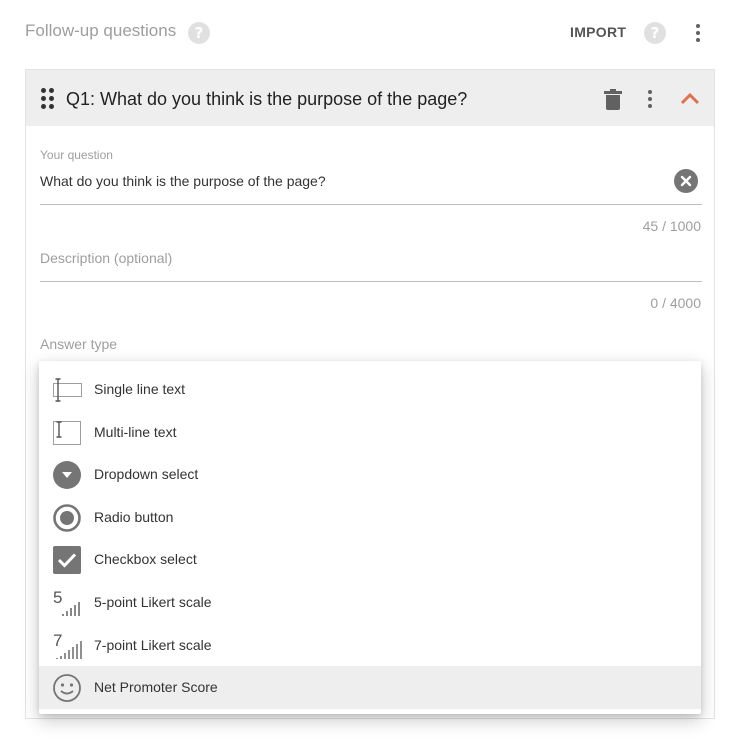 This screenshot has height=745, width=740. I want to click on menu-item-net-promoter-score: Net Promoter Score, so click(370, 687).